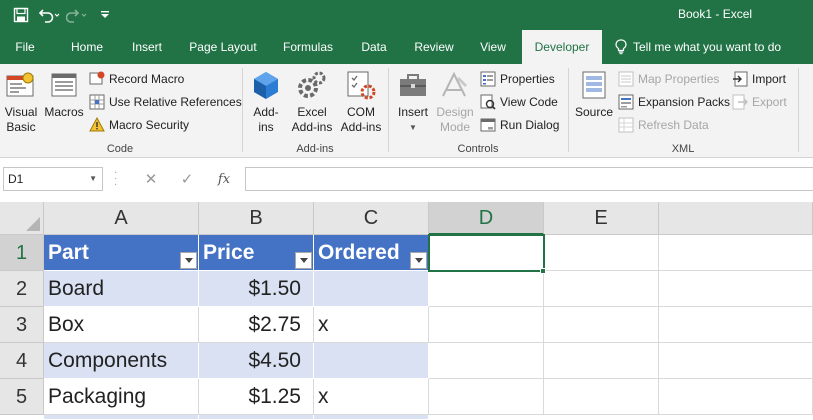  I want to click on cell-f3, so click(736, 325).